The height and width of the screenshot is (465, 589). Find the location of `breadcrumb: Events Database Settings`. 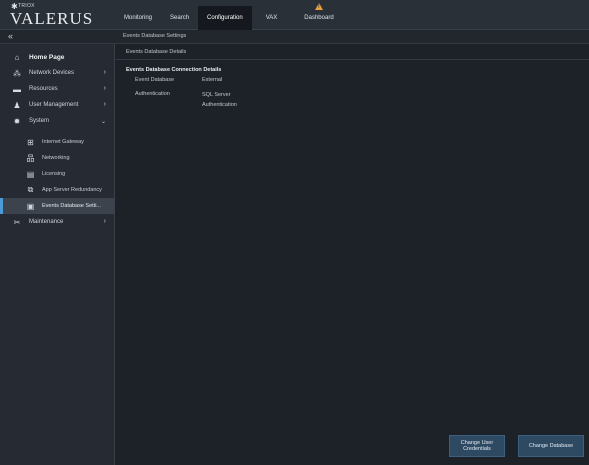

breadcrumb: Events Database Settings is located at coordinates (155, 36).